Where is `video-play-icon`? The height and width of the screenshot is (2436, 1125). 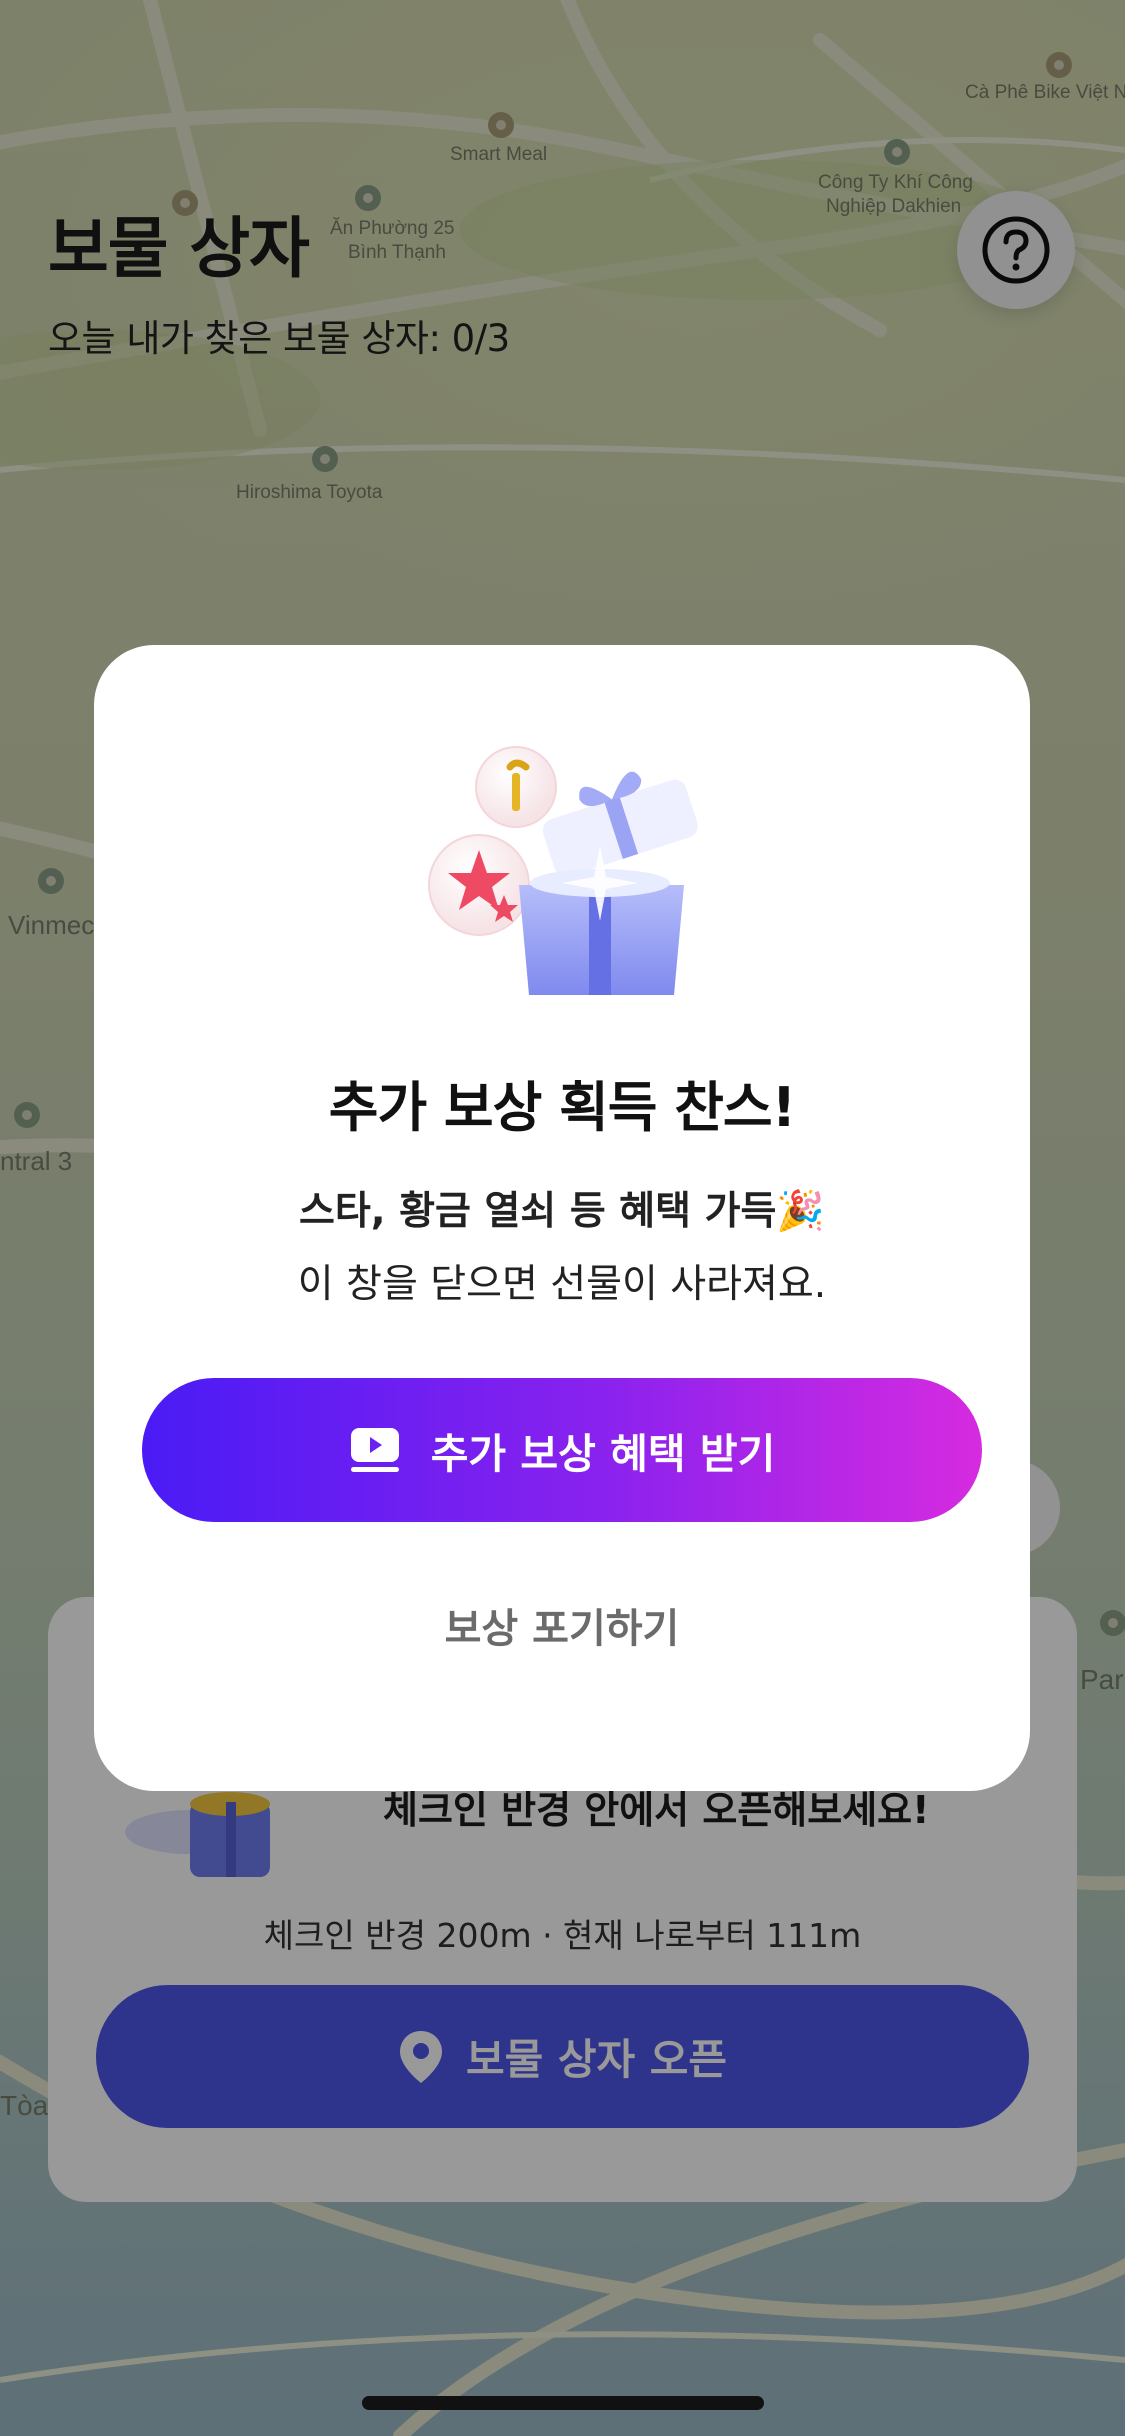 video-play-icon is located at coordinates (374, 1450).